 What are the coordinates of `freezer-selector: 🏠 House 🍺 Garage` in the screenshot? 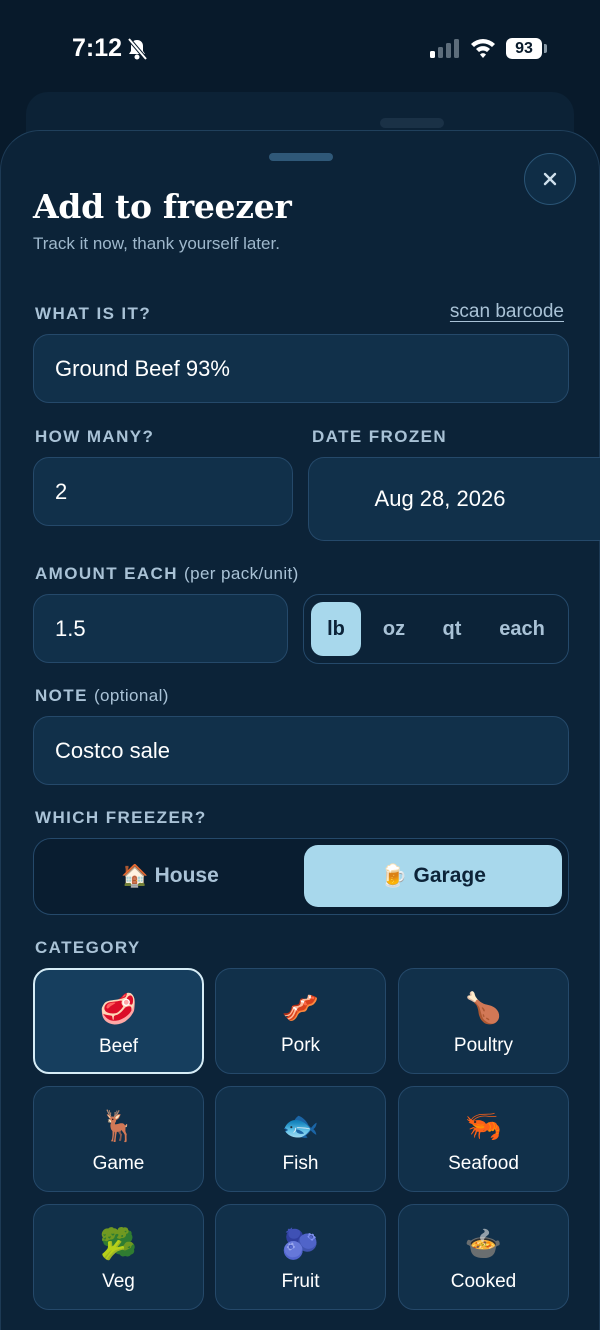 It's located at (301, 876).